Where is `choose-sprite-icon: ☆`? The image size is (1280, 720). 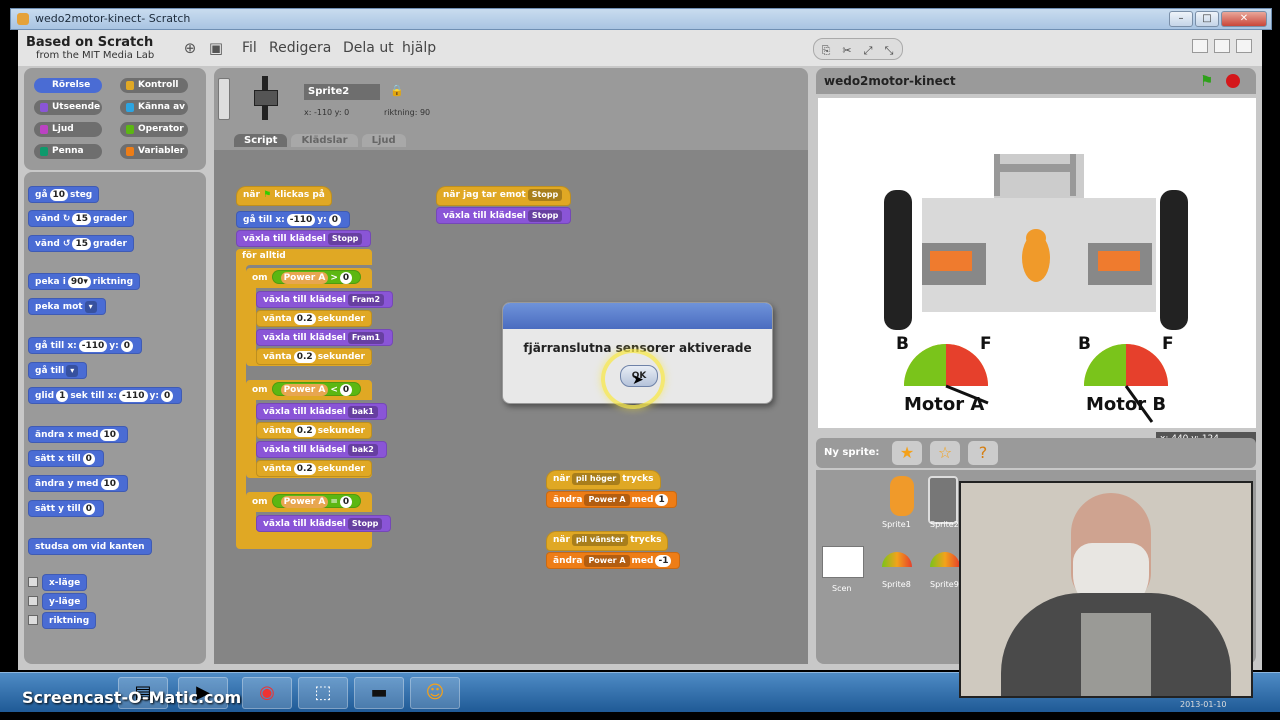 choose-sprite-icon: ☆ is located at coordinates (945, 453).